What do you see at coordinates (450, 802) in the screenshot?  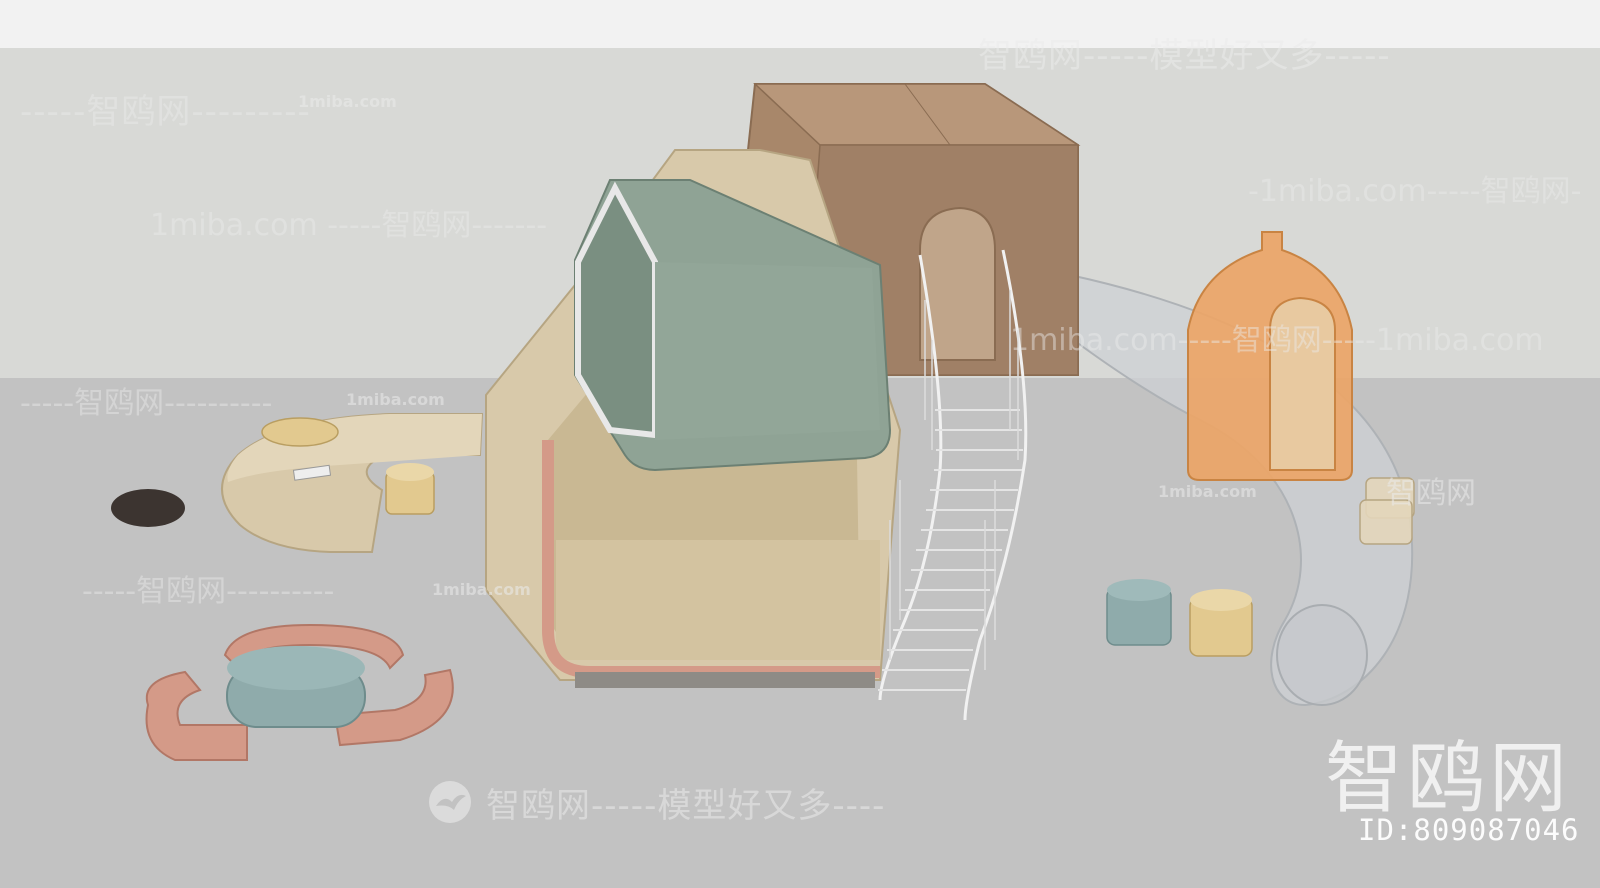 I see `seagull-logo-icon` at bounding box center [450, 802].